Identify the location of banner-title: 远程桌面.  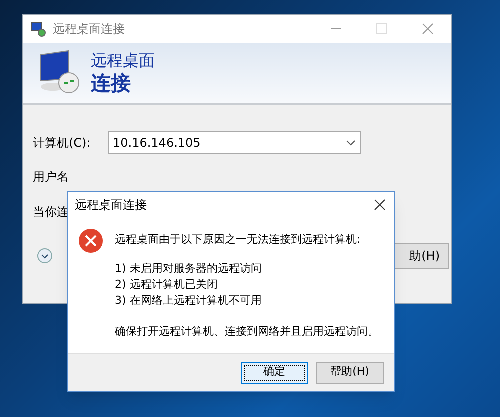
(123, 60).